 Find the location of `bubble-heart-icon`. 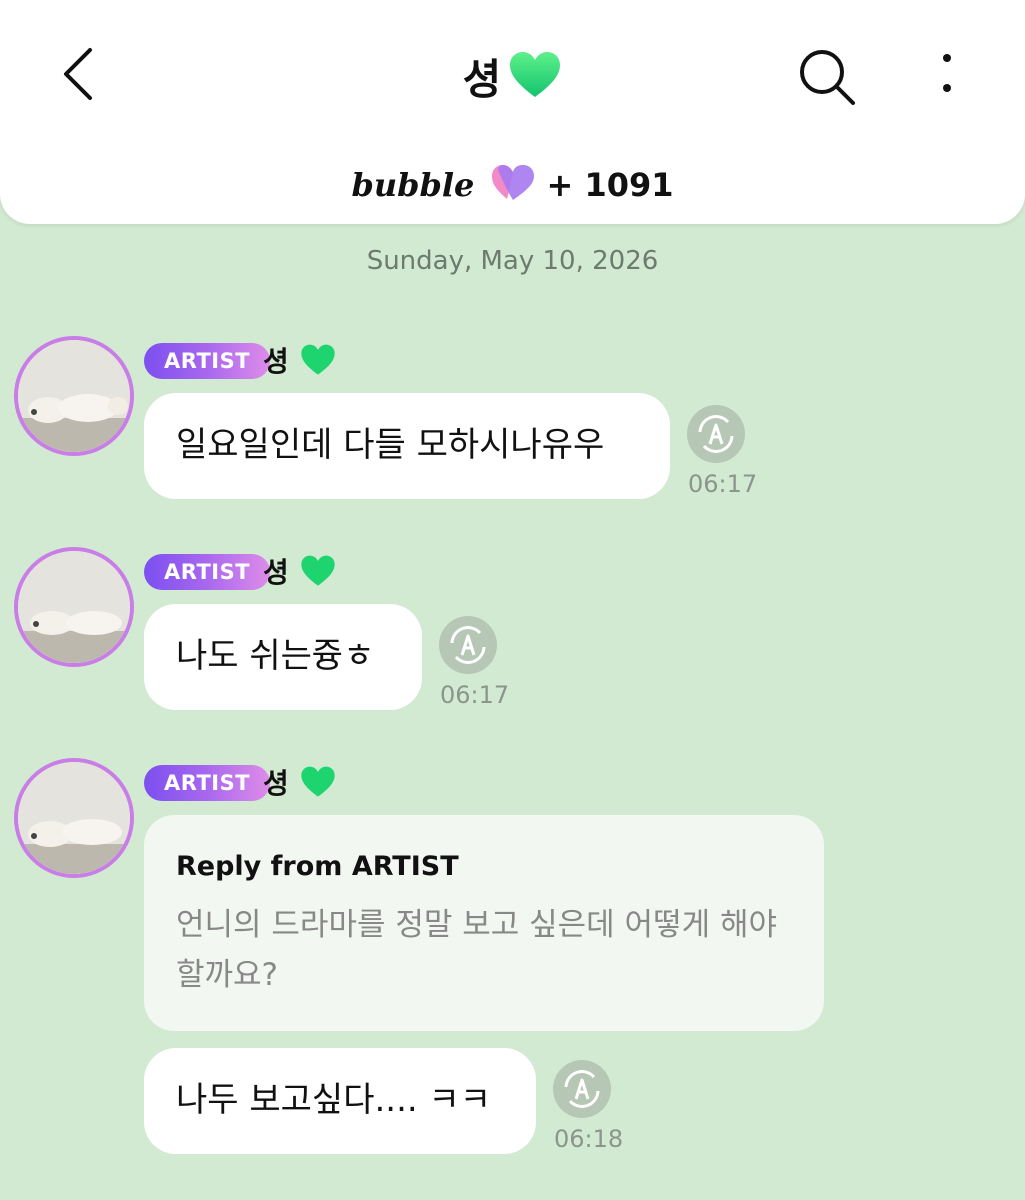

bubble-heart-icon is located at coordinates (513, 185).